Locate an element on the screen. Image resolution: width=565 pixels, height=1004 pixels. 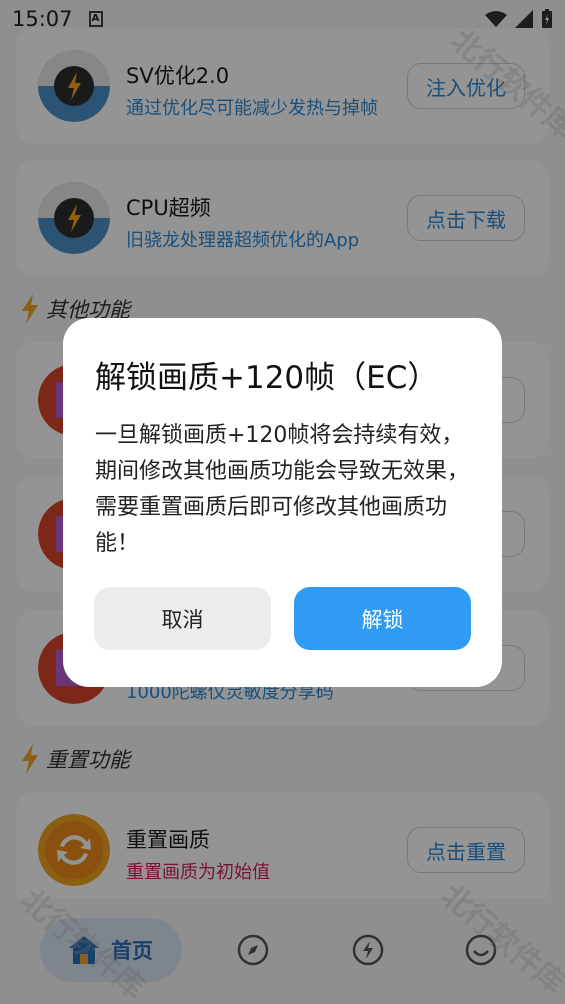
unlock-confirm-button: 解锁 is located at coordinates (382, 618).